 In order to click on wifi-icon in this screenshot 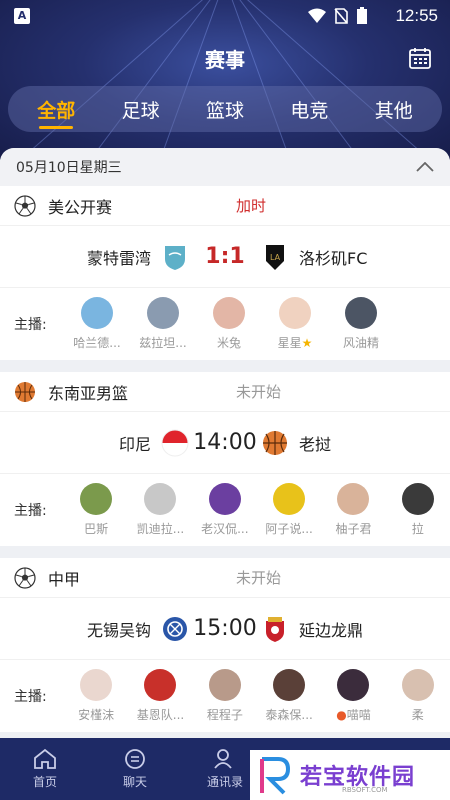, I will do `click(317, 15)`.